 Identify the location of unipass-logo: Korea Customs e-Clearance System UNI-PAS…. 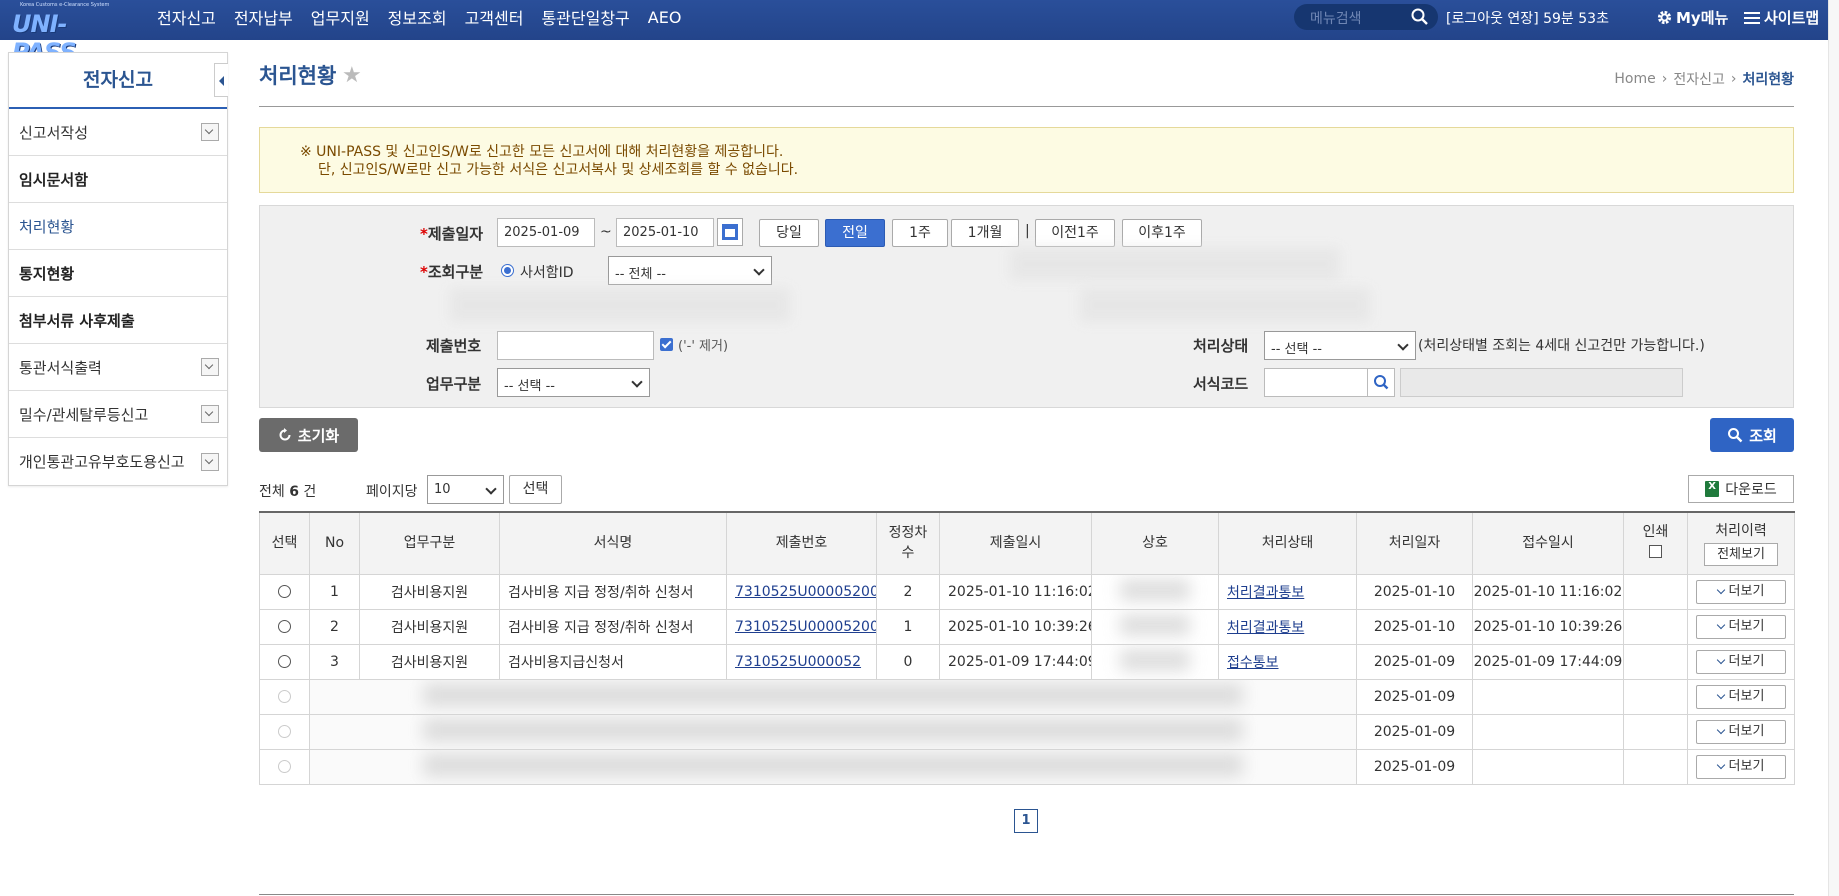
(68, 34).